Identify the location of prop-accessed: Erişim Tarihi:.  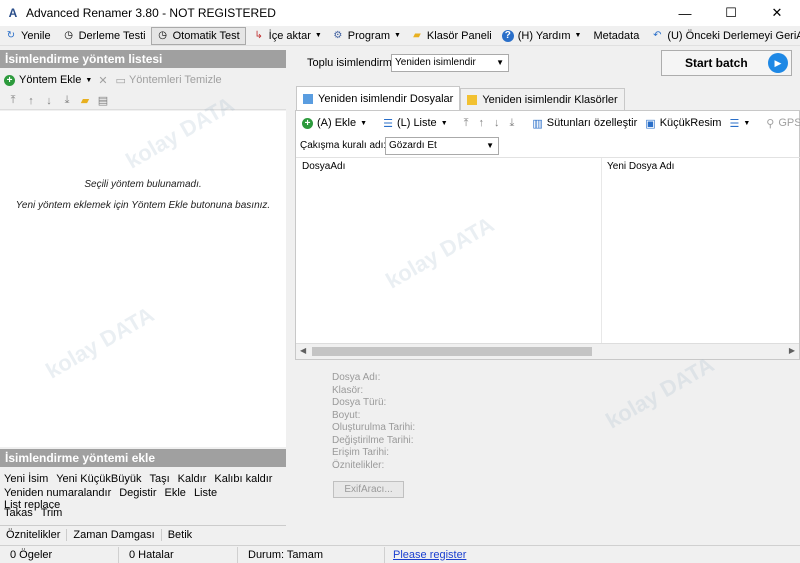
(361, 452).